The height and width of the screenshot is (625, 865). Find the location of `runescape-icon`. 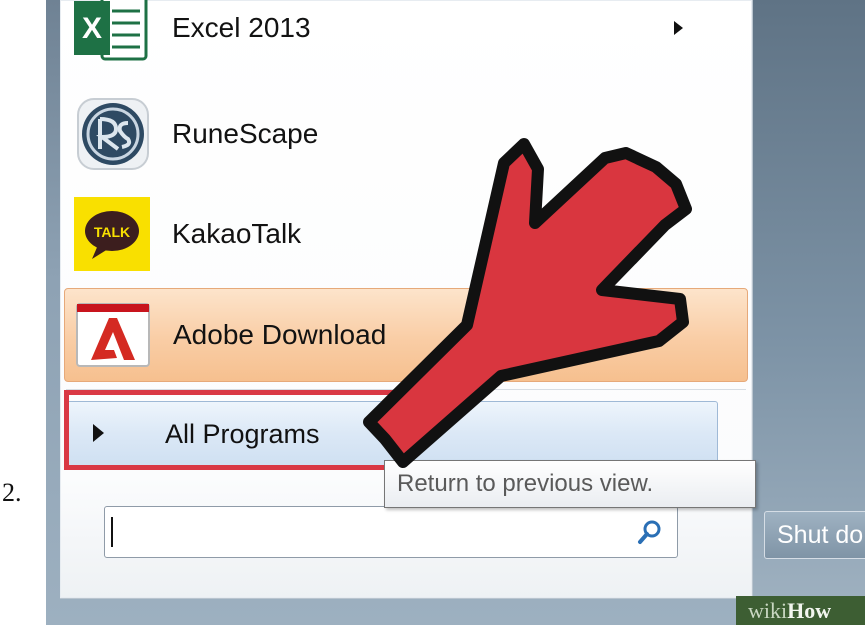

runescape-icon is located at coordinates (113, 134).